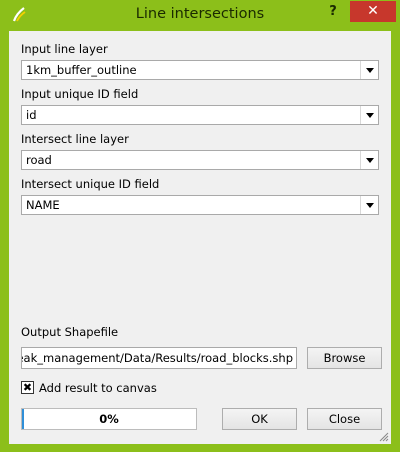 Image resolution: width=400 pixels, height=452 pixels. What do you see at coordinates (80, 94) in the screenshot?
I see `input-unique-id-label: Input unique ID field` at bounding box center [80, 94].